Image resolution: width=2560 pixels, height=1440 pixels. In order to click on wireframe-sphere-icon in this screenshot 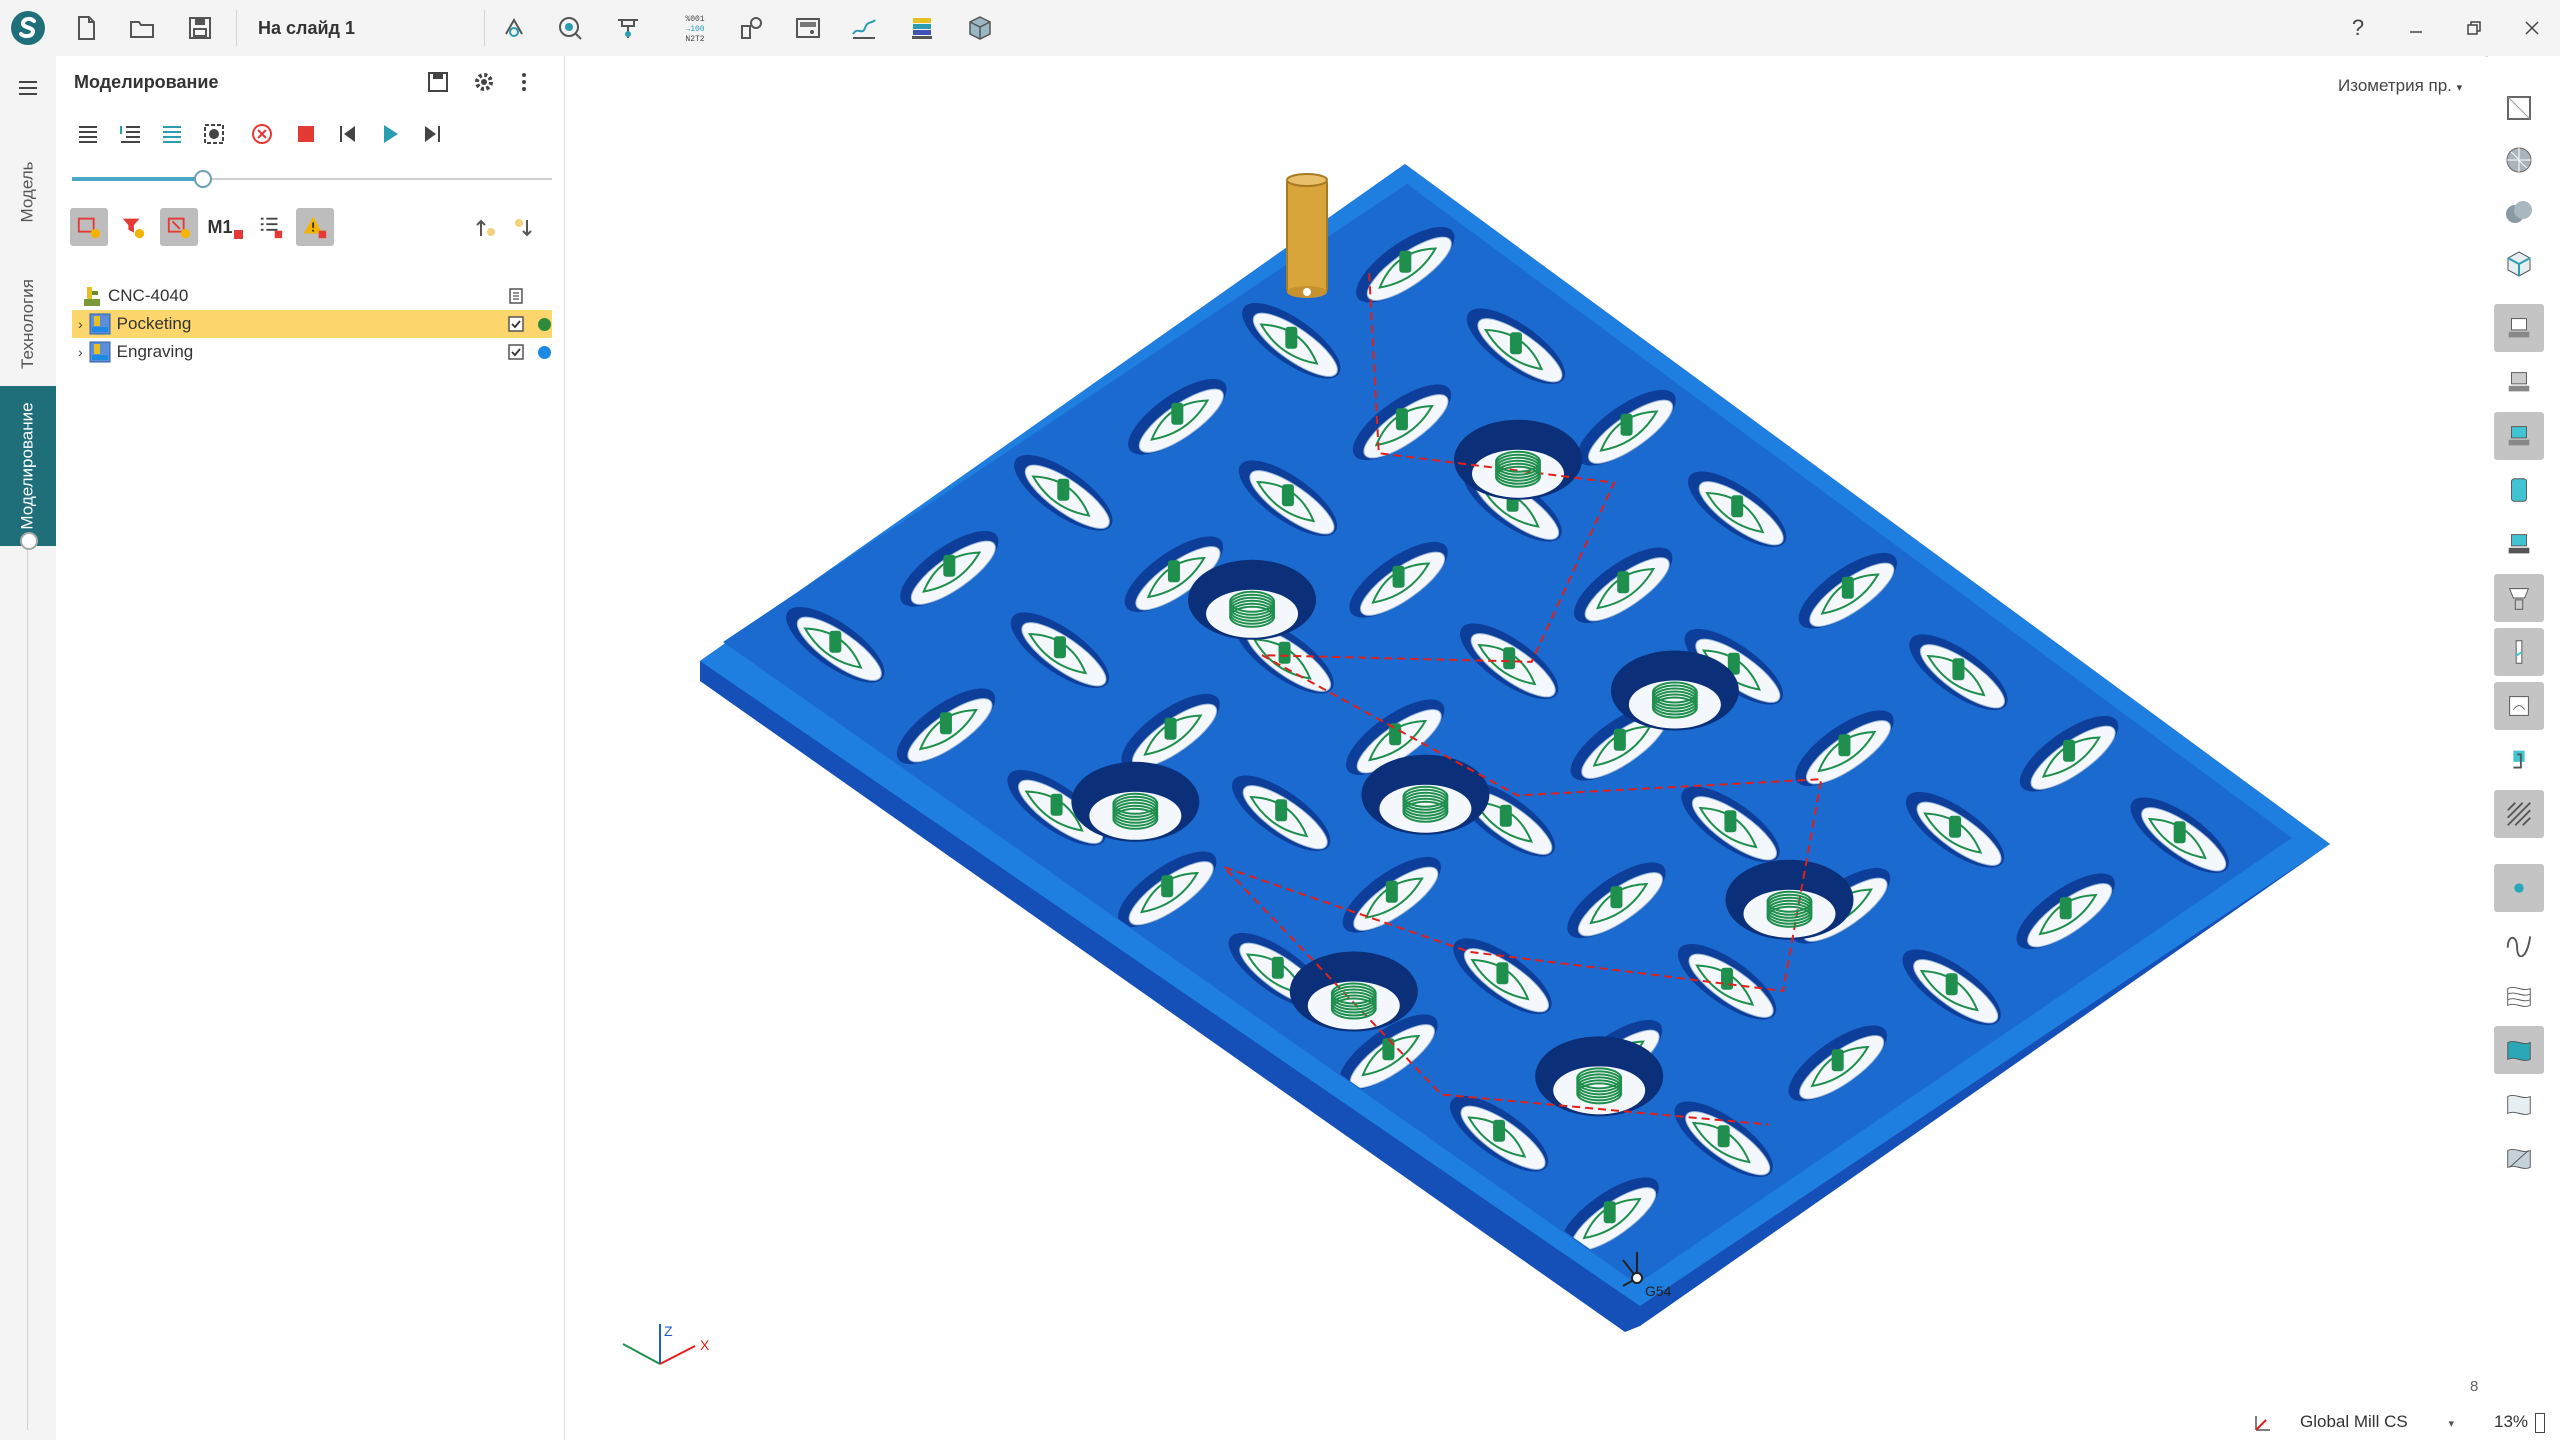, I will do `click(2519, 160)`.